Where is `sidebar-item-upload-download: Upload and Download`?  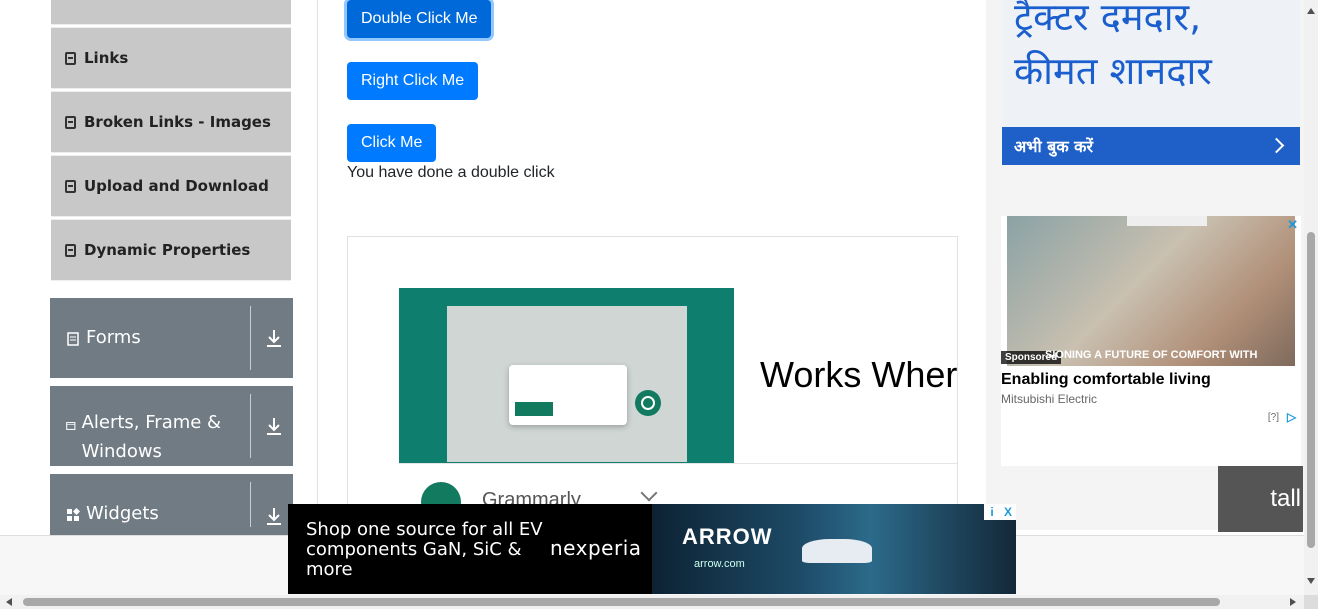 sidebar-item-upload-download: Upload and Download is located at coordinates (171, 186).